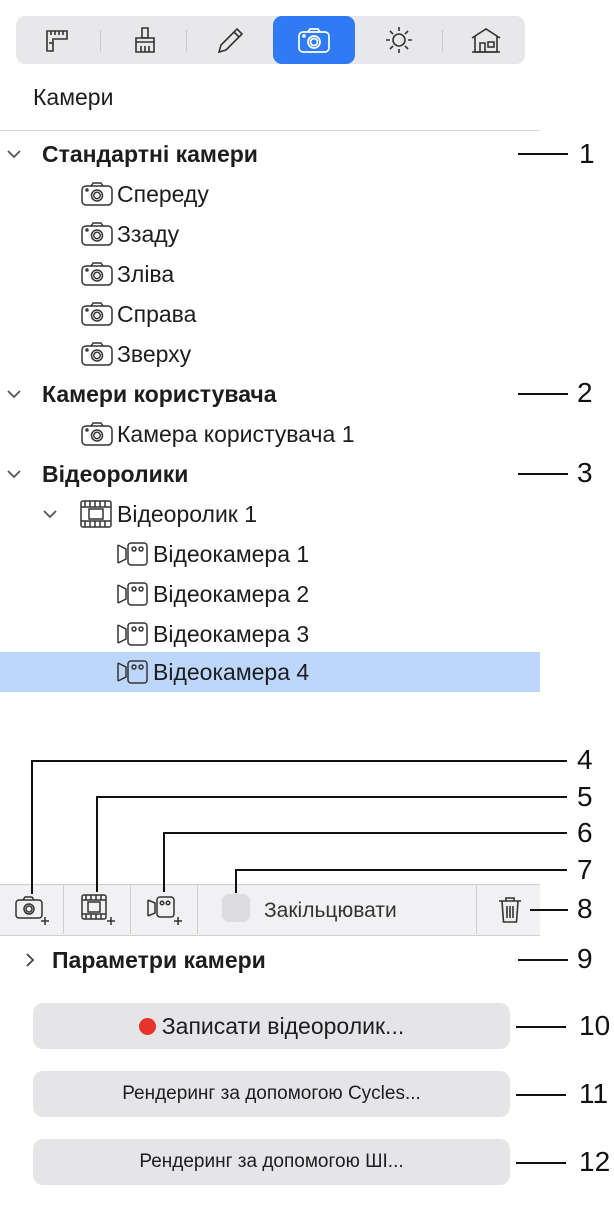 Image resolution: width=614 pixels, height=1220 pixels. Describe the element at coordinates (159, 394) in the screenshot. I see `tree-group-label: Камери користувача` at that location.